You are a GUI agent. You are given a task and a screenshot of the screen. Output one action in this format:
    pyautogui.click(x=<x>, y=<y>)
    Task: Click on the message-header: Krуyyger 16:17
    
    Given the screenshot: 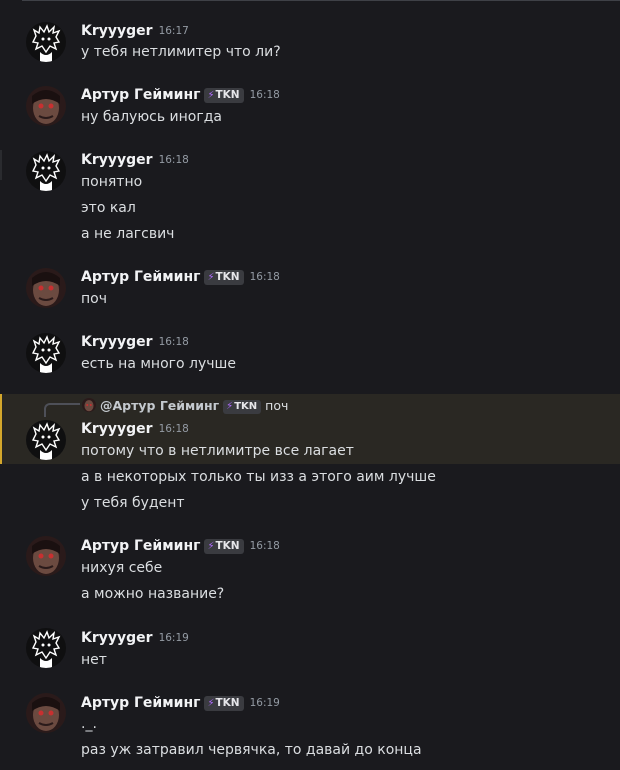 What is the action you would take?
    pyautogui.click(x=135, y=31)
    